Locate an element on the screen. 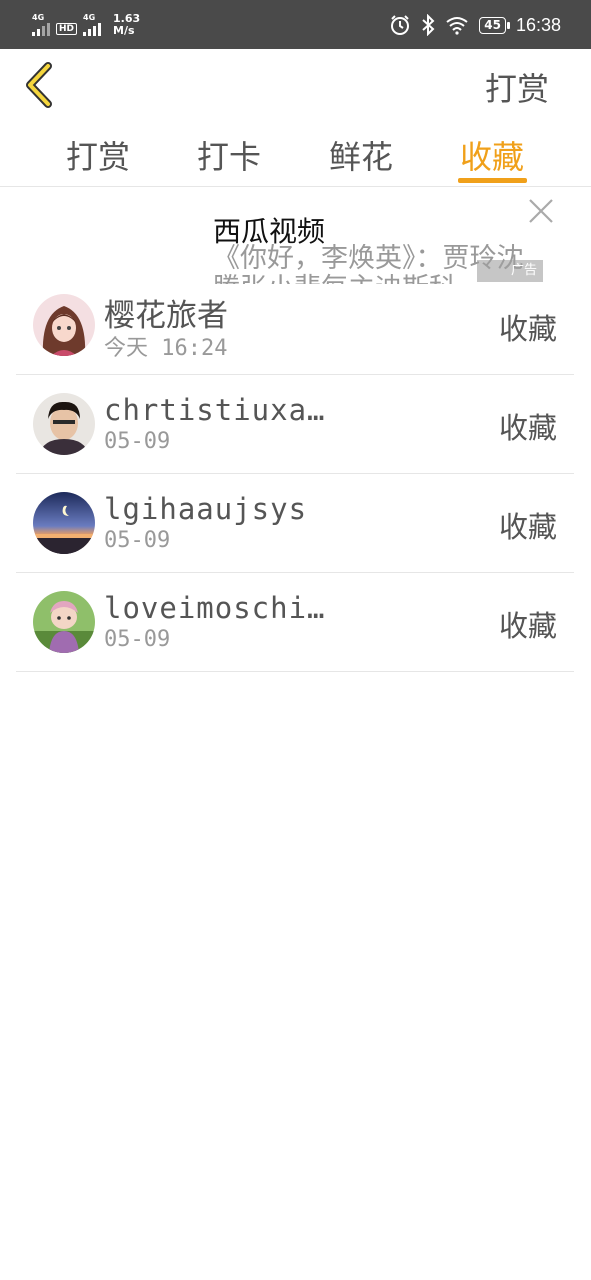 This screenshot has width=591, height=1280. tab-checkin: 打卡 is located at coordinates (229, 155).